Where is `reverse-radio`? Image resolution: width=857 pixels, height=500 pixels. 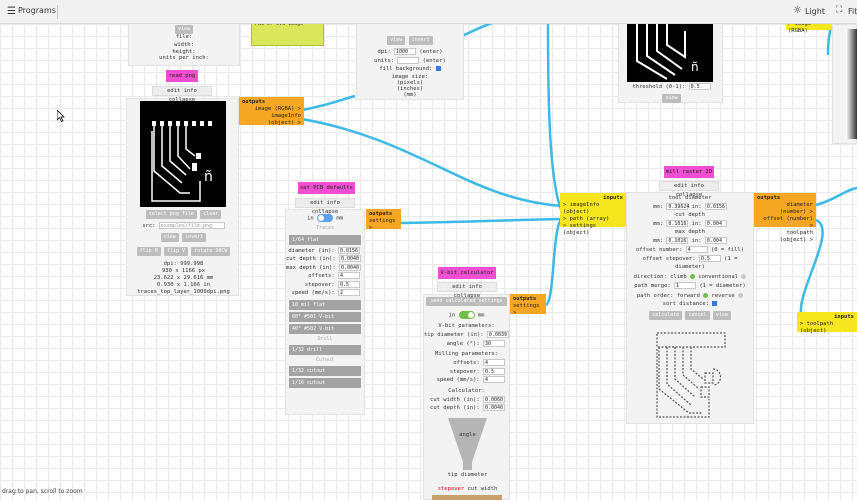
reverse-radio is located at coordinates (741, 295).